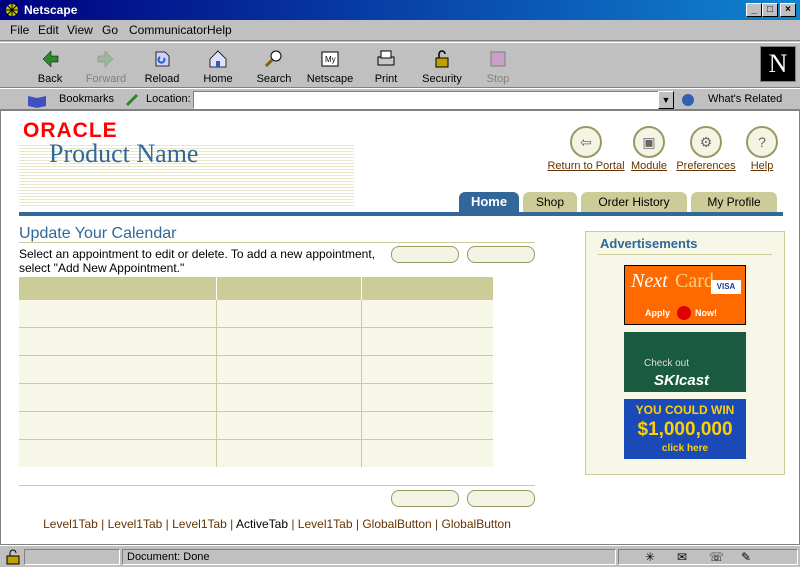  What do you see at coordinates (105, 59) in the screenshot?
I see `forward-arrow-icon` at bounding box center [105, 59].